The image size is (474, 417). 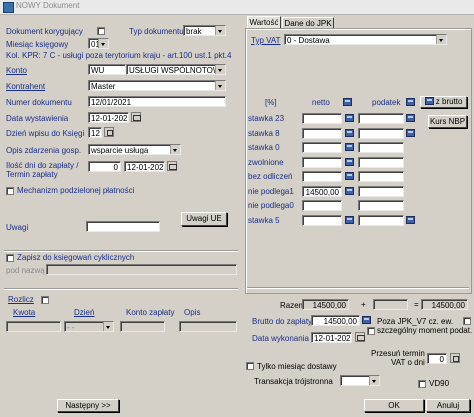 I want to click on numer-dokumentu-field: 12/01/2021, so click(x=157, y=101).